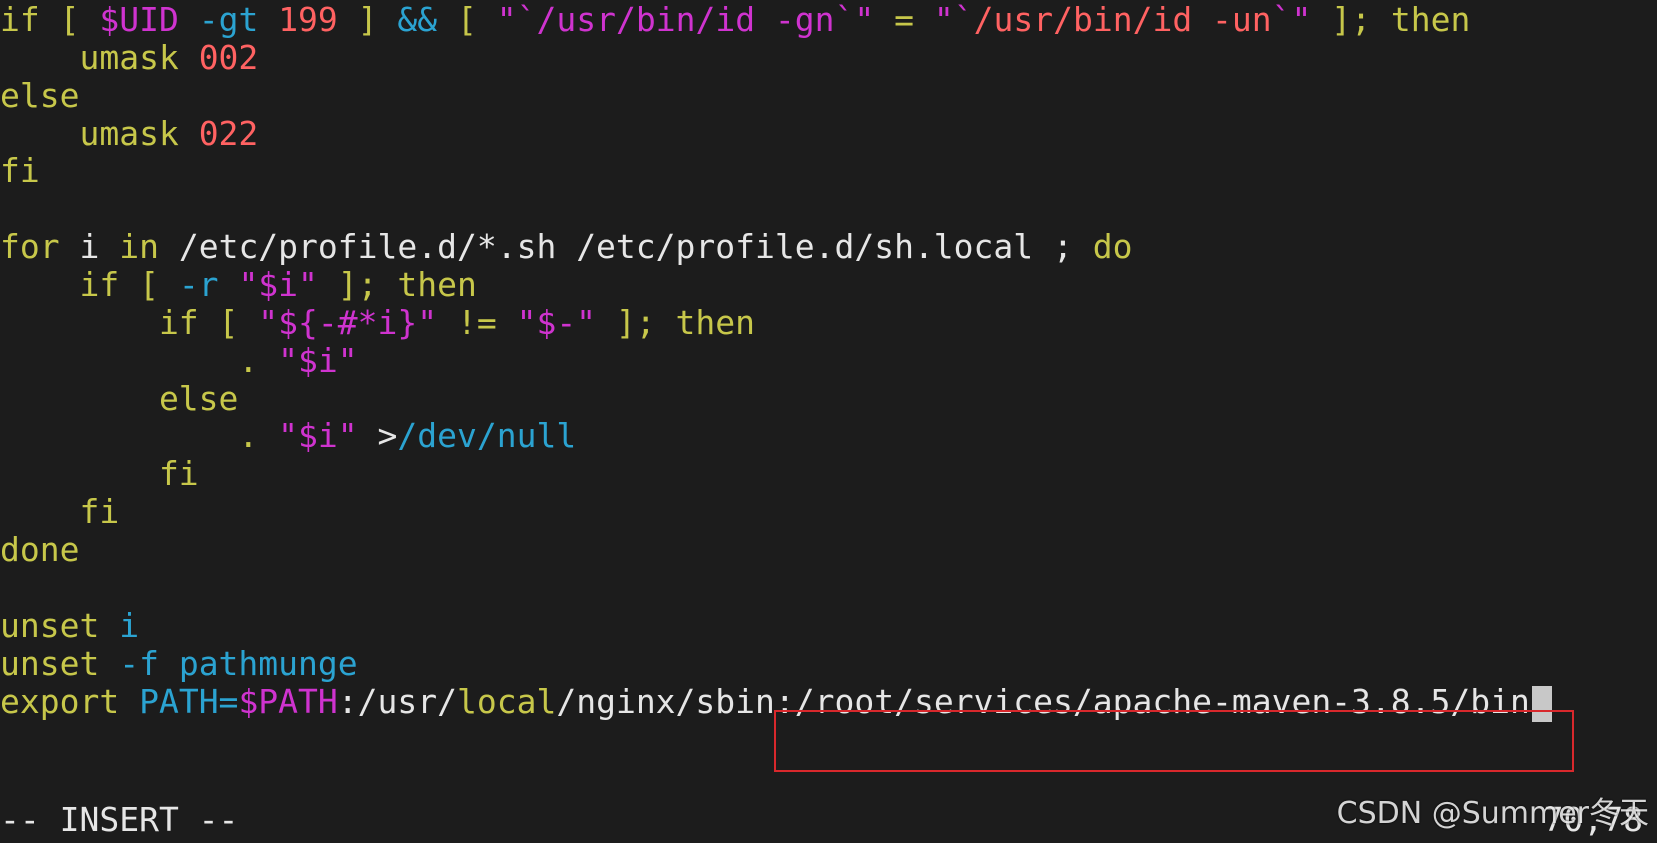 This screenshot has width=1657, height=843. What do you see at coordinates (308, 19) in the screenshot?
I see `code-token: 199` at bounding box center [308, 19].